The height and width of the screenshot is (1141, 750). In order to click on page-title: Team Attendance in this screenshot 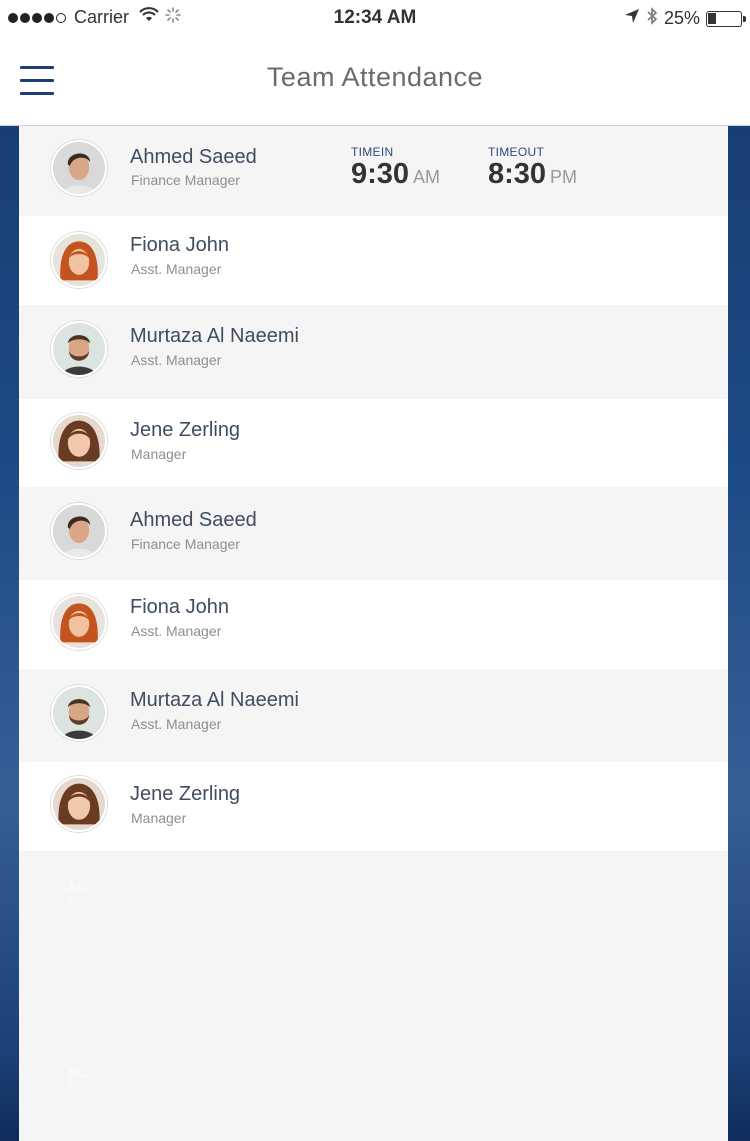, I will do `click(375, 77)`.